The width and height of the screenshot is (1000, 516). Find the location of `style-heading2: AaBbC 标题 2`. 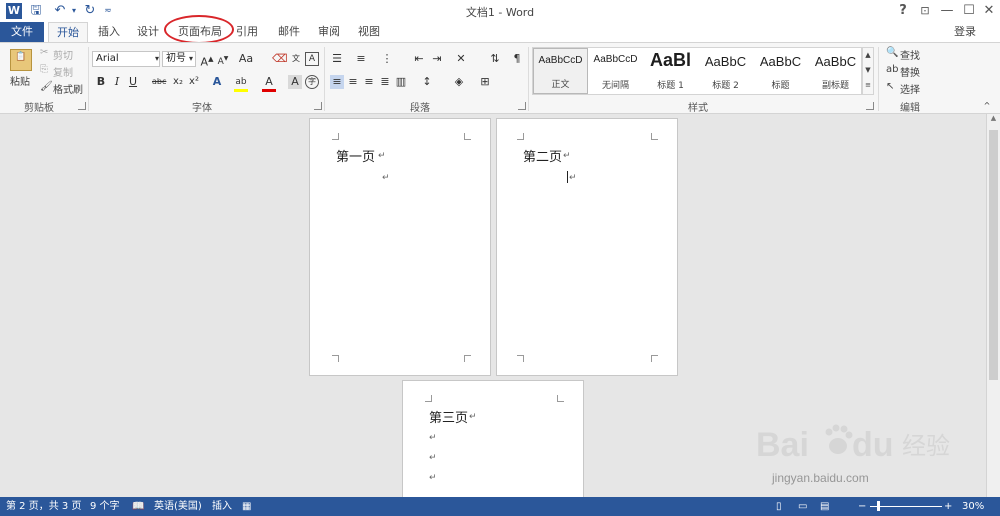

style-heading2: AaBbC 标题 2 is located at coordinates (725, 71).